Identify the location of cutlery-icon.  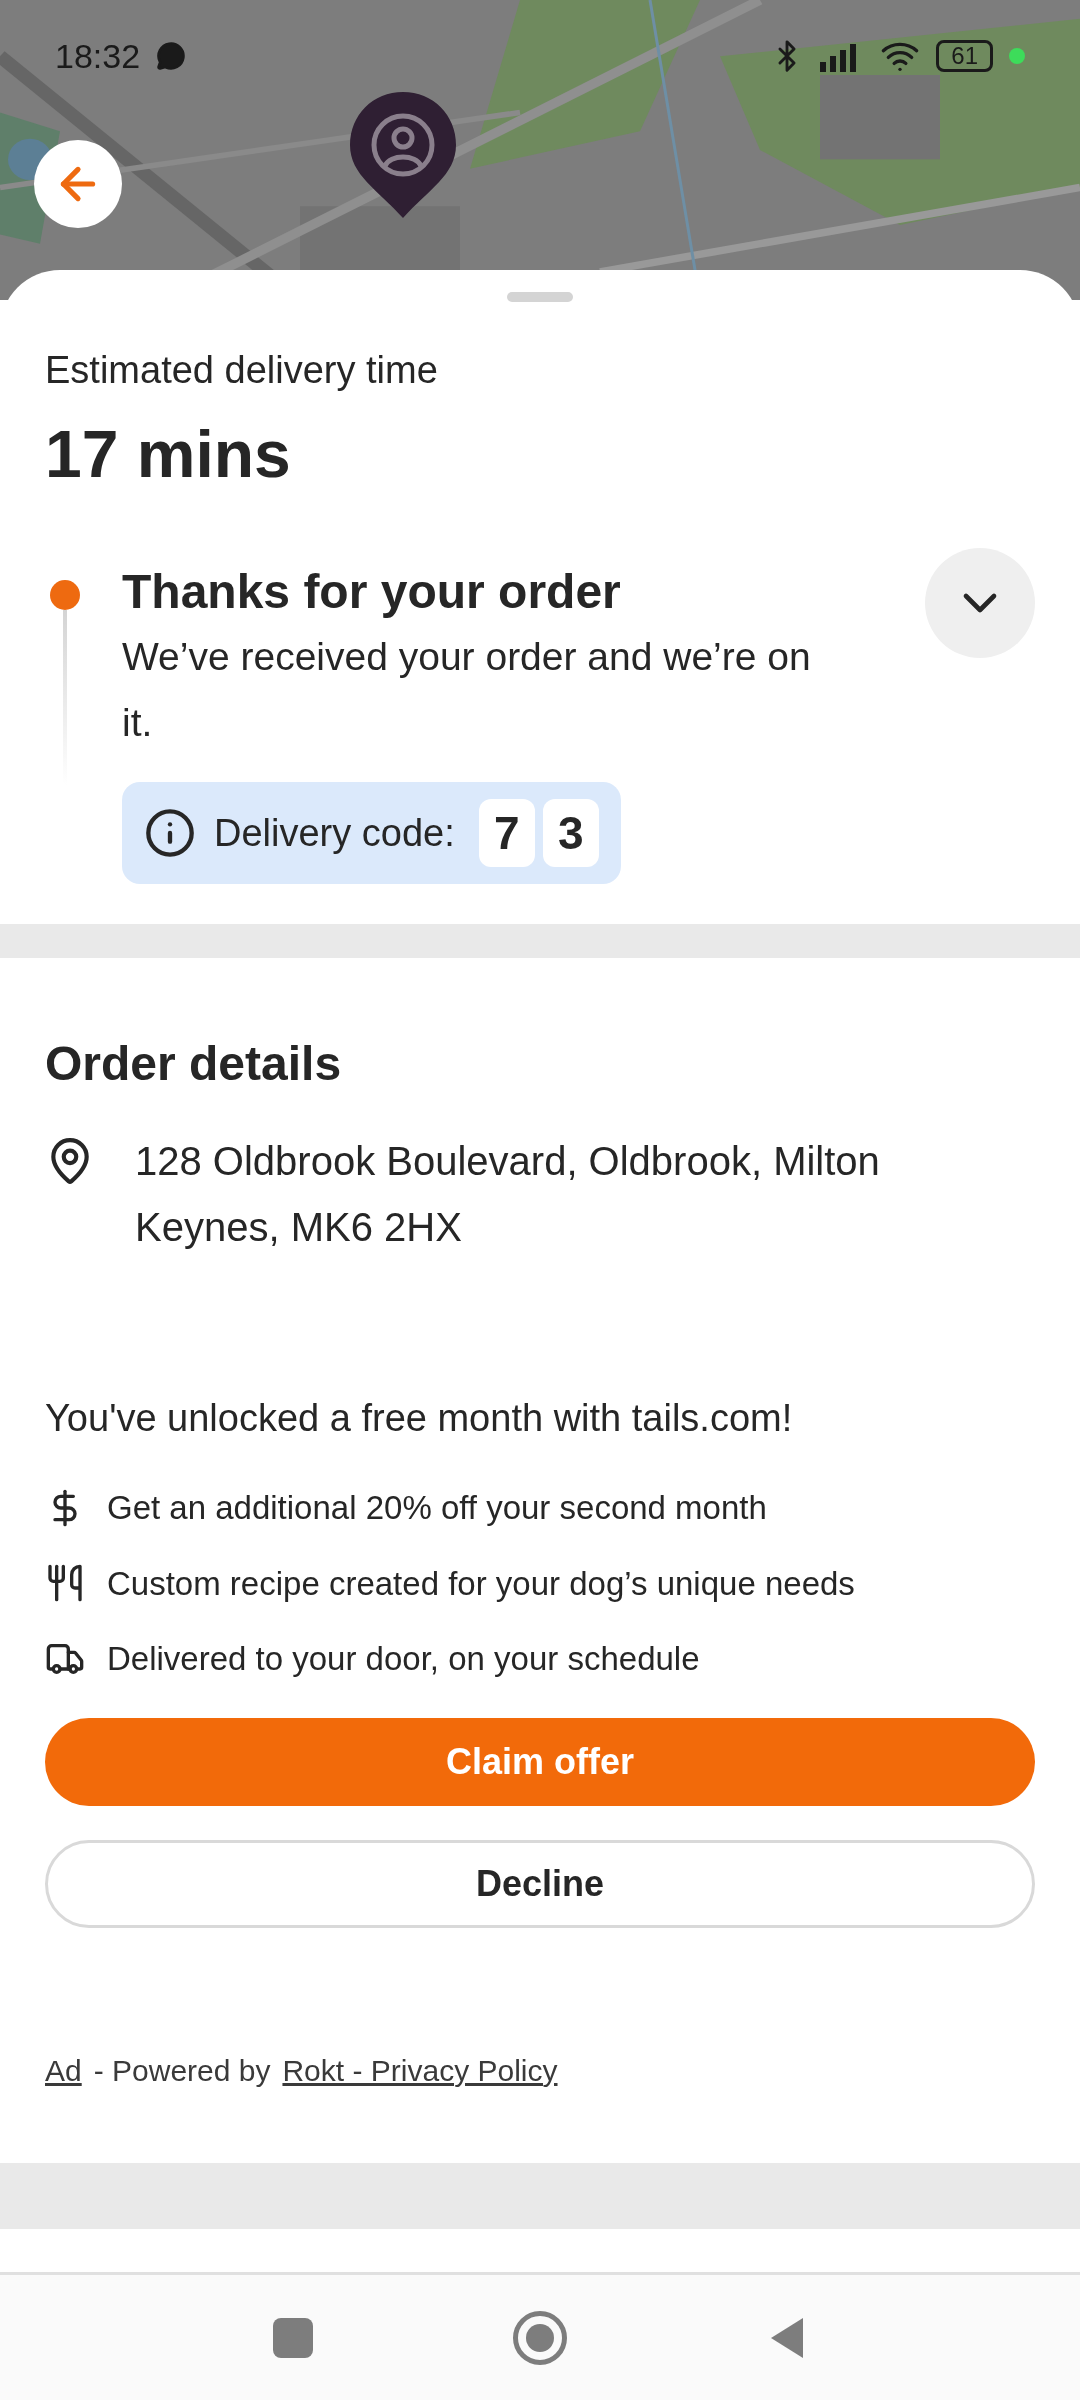
(65, 1583).